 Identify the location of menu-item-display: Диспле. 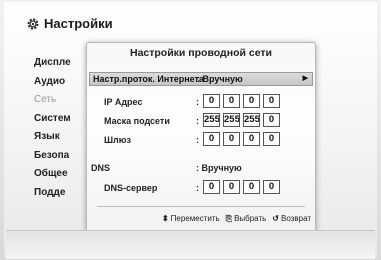
(64, 63).